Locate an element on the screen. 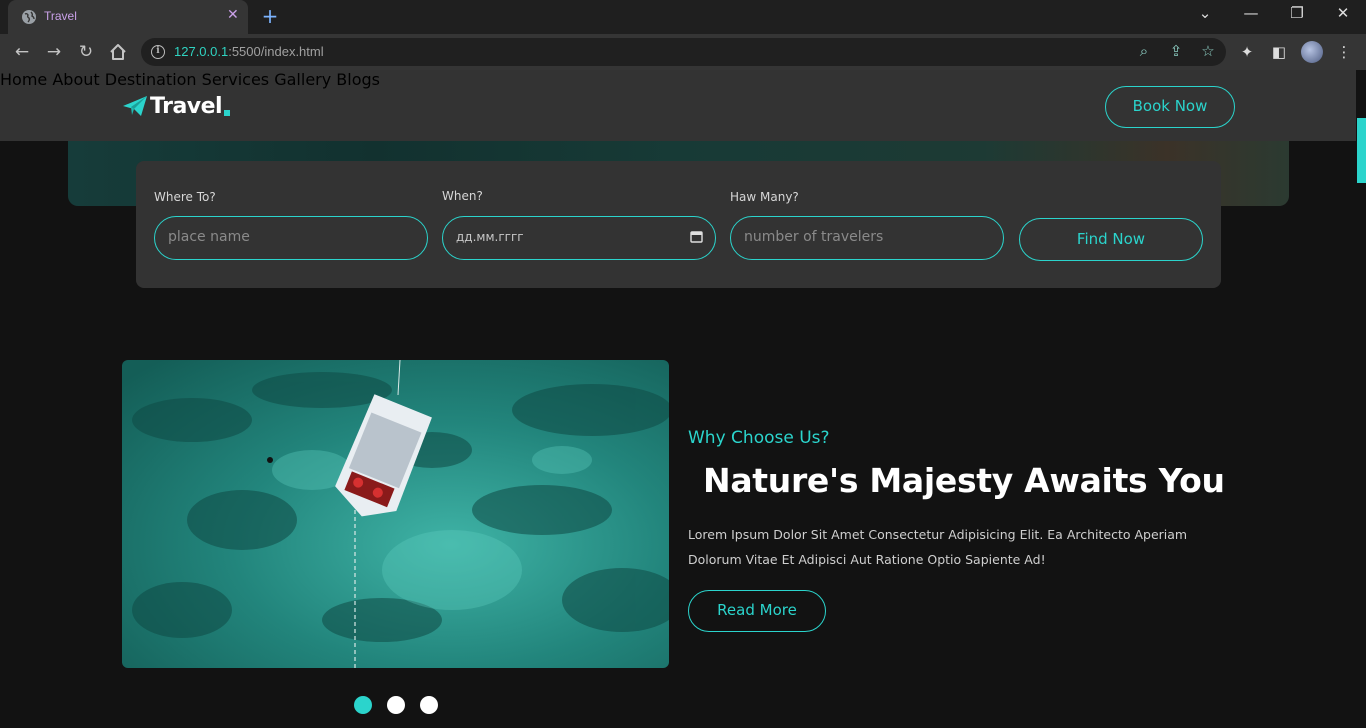 The width and height of the screenshot is (1366, 728). menu-kebab-icon: ⋮ is located at coordinates (1344, 52).